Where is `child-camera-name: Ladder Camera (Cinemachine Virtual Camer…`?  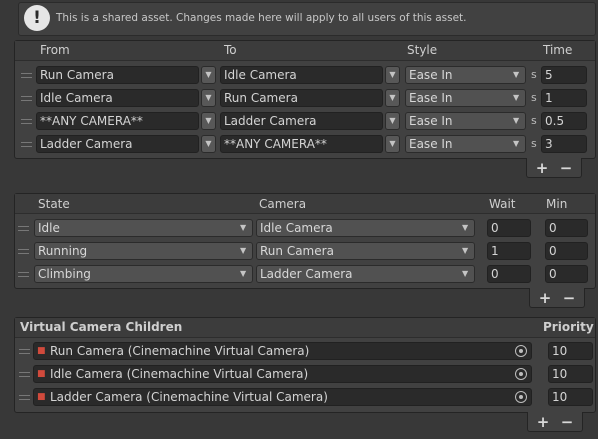
child-camera-name: Ladder Camera (Cinemachine Virtual Camer… is located at coordinates (189, 397).